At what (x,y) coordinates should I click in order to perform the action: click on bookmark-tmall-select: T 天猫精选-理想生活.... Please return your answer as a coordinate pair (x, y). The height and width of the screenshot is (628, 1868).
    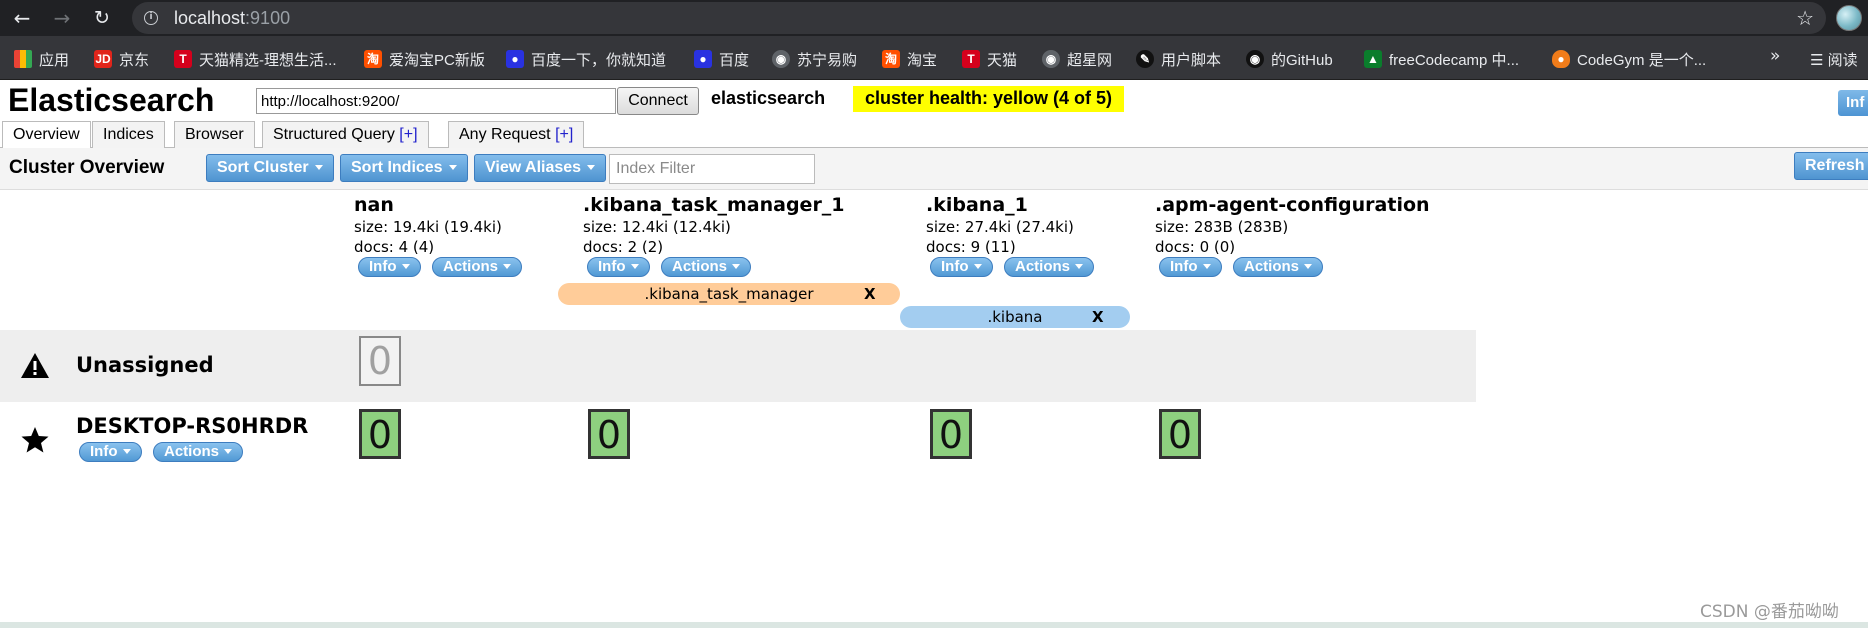
    Looking at the image, I should click on (255, 59).